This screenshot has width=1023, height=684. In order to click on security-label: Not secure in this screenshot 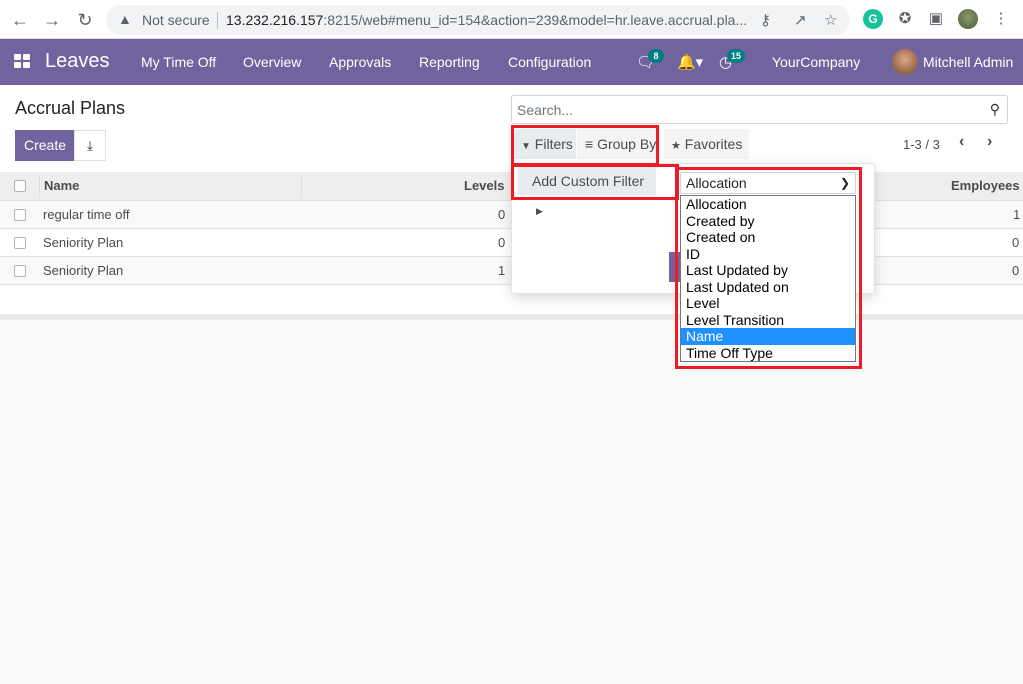, I will do `click(176, 20)`.